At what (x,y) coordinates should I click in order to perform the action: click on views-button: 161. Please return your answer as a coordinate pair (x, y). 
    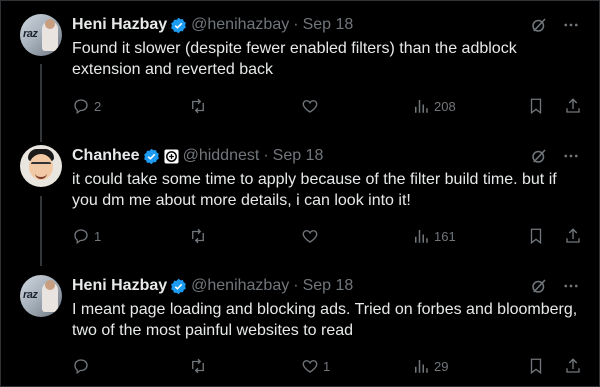
    Looking at the image, I should click on (434, 236).